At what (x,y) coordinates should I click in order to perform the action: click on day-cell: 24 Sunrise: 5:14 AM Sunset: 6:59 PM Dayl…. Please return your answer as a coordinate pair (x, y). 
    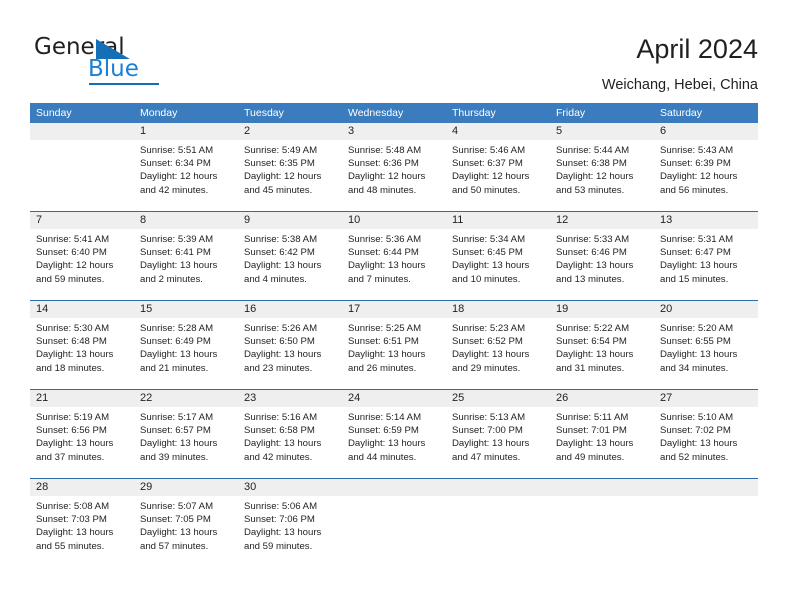
    Looking at the image, I should click on (394, 434).